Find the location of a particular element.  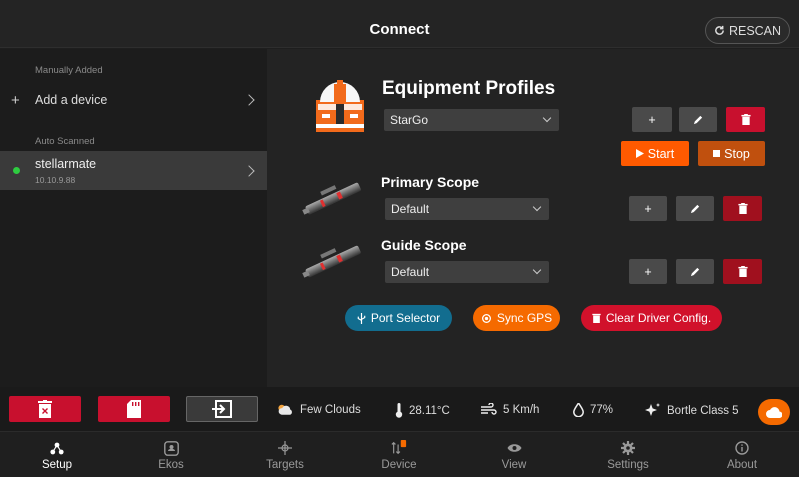

port-selector-button: Port Selector is located at coordinates (398, 318).